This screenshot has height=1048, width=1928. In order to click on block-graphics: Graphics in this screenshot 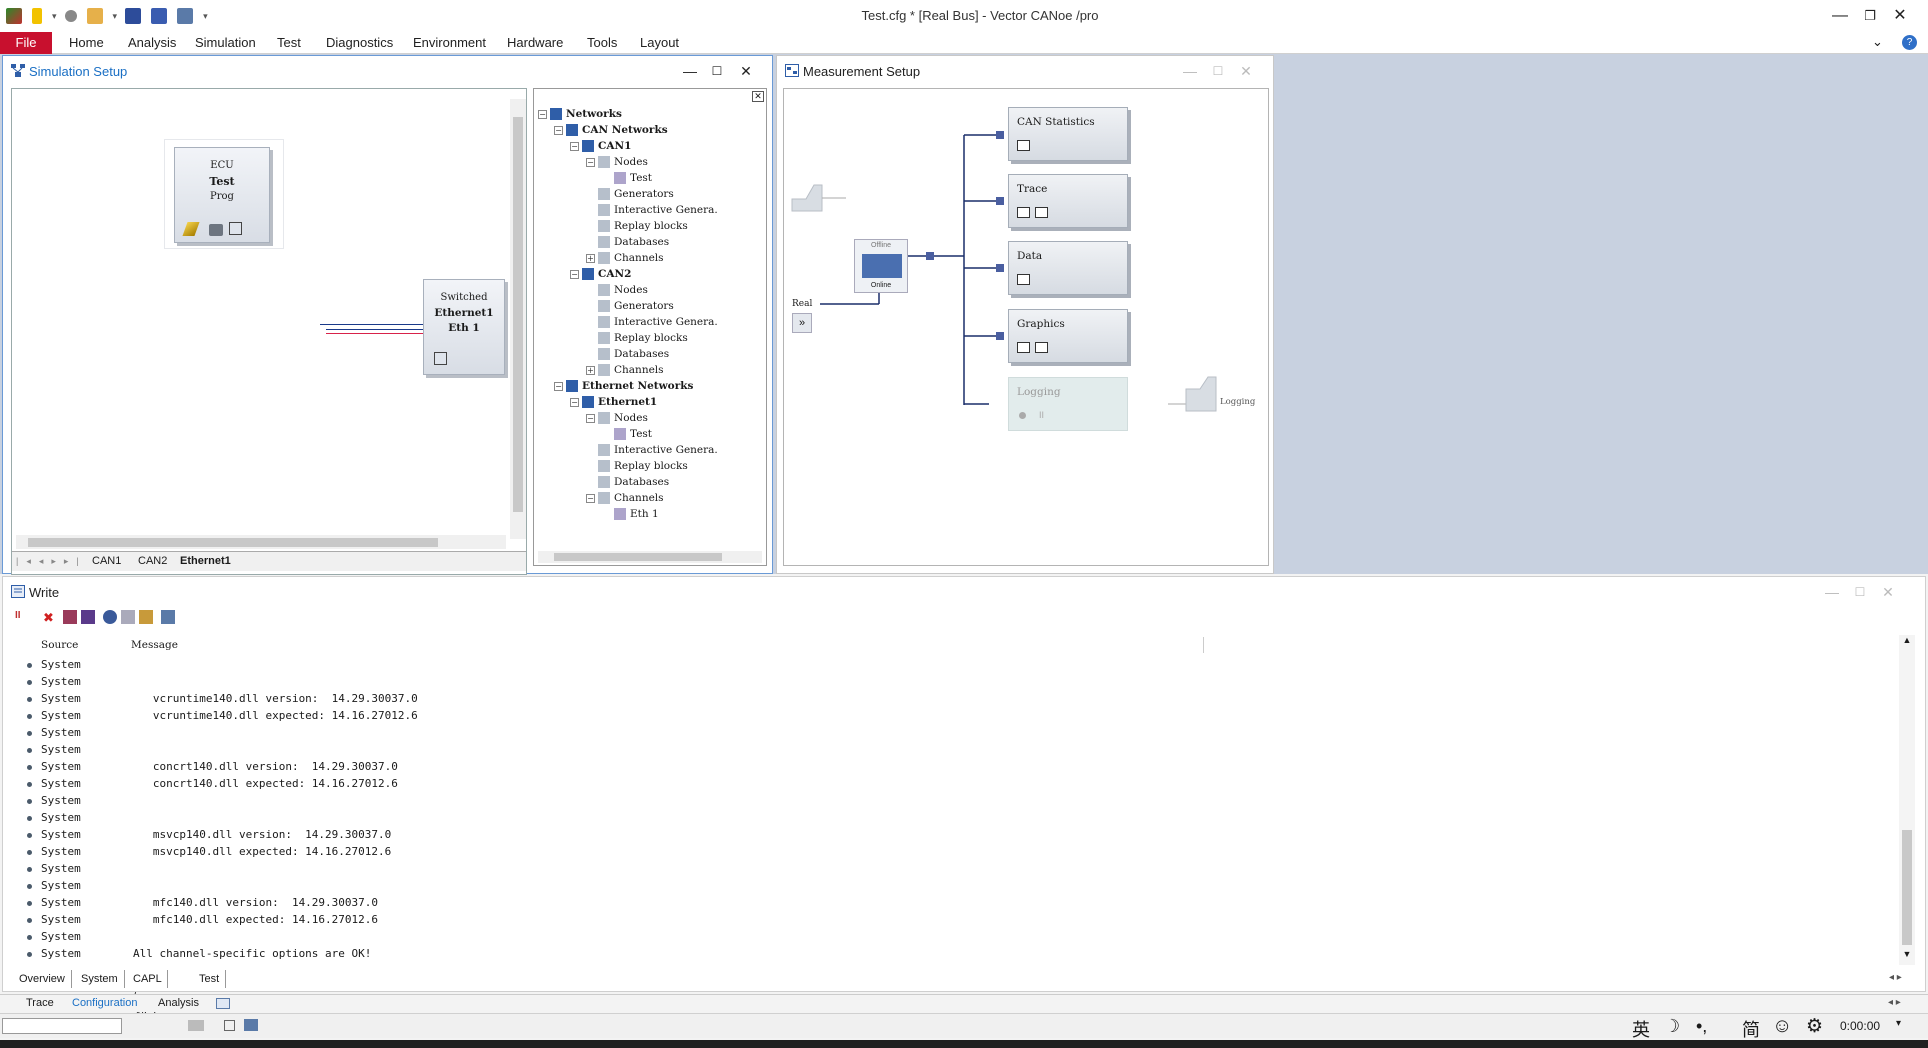, I will do `click(1068, 336)`.